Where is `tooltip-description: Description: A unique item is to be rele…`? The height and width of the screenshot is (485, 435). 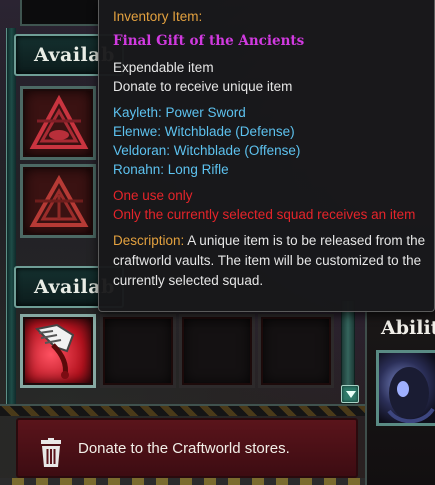
tooltip-description: Description: A unique item is to be rele… is located at coordinates (272, 261).